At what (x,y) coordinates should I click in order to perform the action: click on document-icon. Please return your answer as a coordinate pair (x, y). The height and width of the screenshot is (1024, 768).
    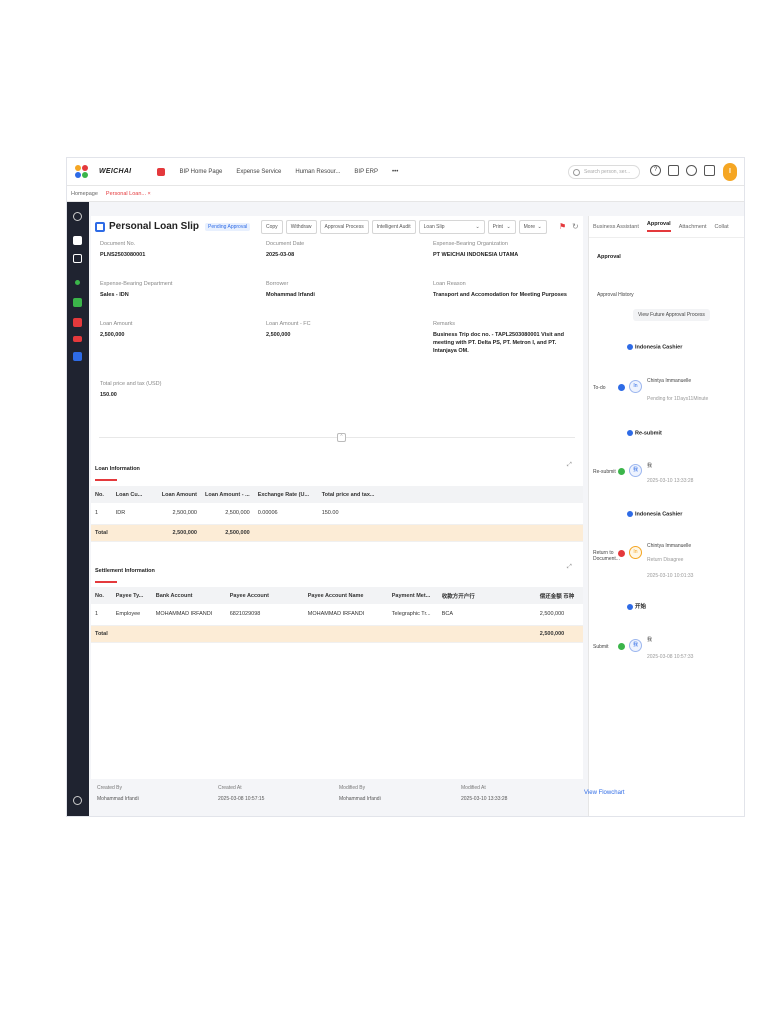
    Looking at the image, I should click on (100, 226).